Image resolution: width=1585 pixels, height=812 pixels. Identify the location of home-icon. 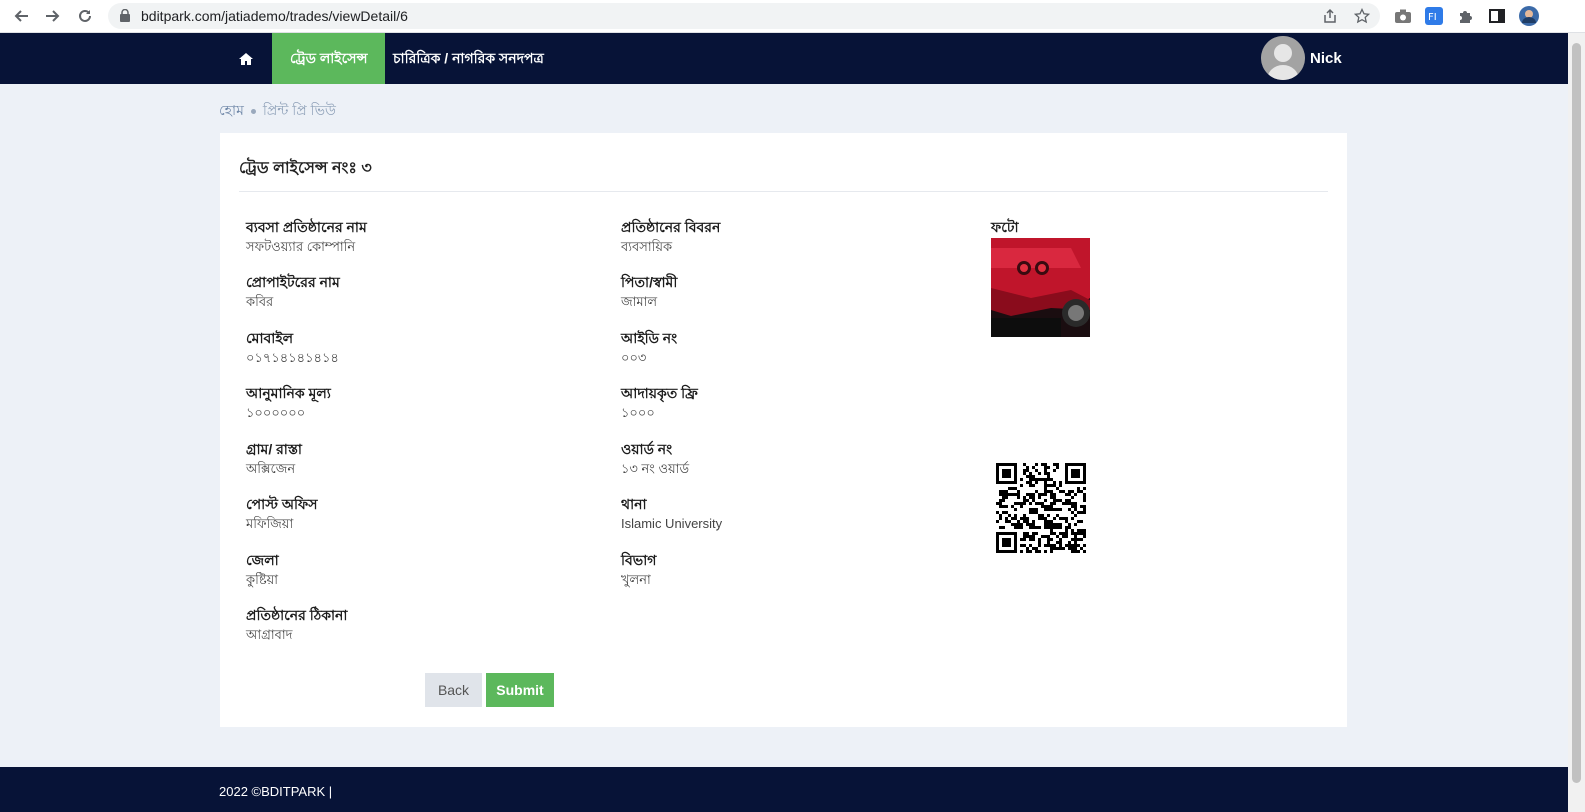
(246, 58).